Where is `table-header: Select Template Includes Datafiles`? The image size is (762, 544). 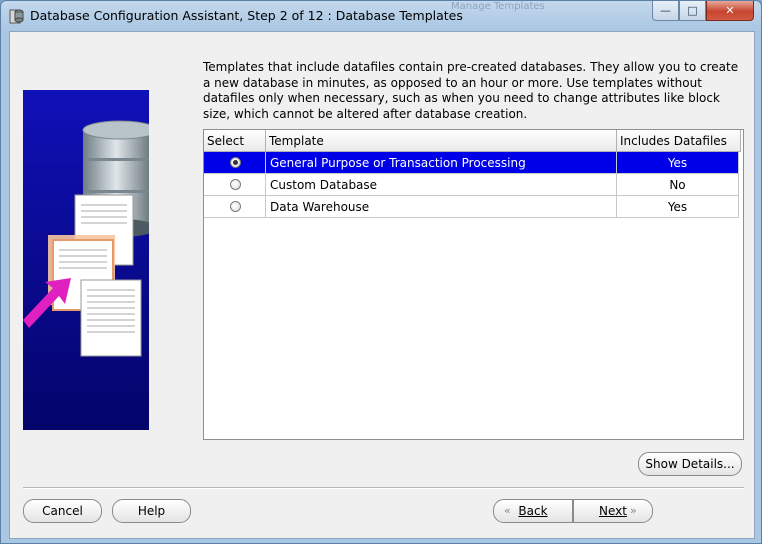
table-header: Select Template Includes Datafiles is located at coordinates (473, 141).